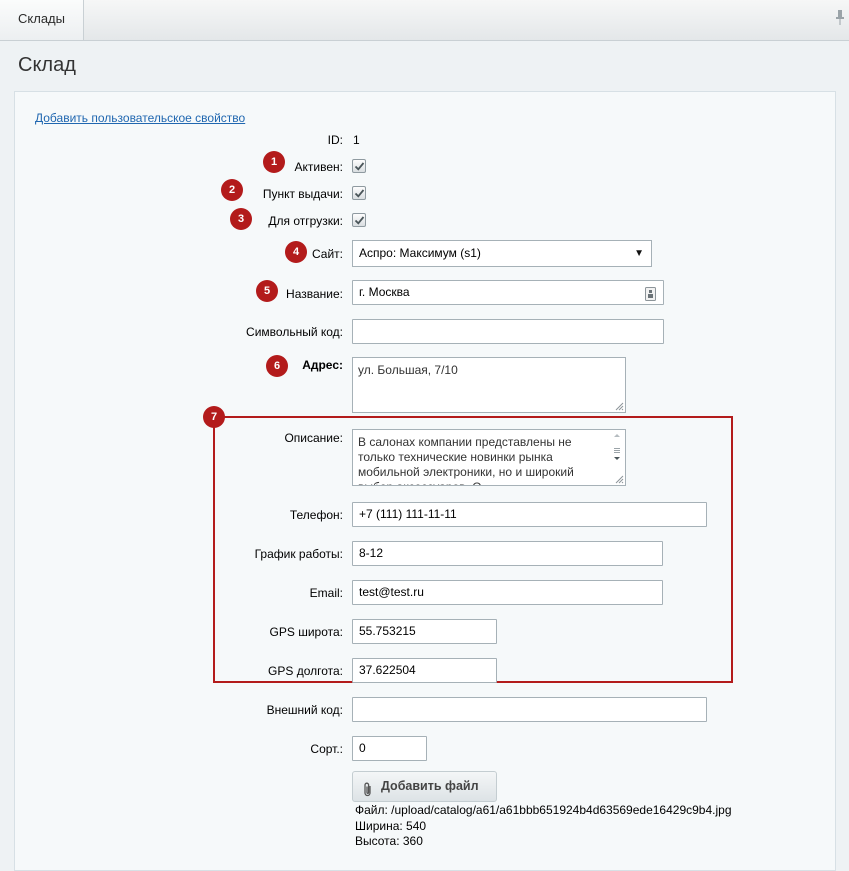 This screenshot has height=871, width=849. Describe the element at coordinates (420, 253) in the screenshot. I see `site-select-value: Аспро: Максимум (s1)` at that location.